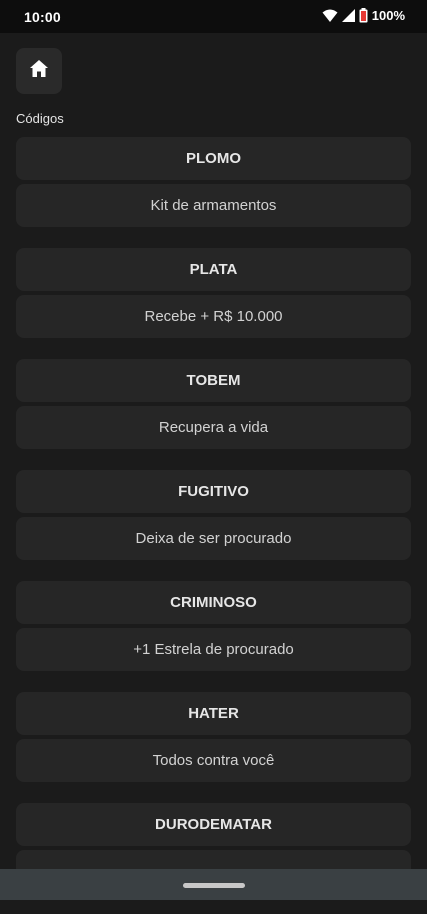 Image resolution: width=427 pixels, height=914 pixels. I want to click on home-button, so click(39, 71).